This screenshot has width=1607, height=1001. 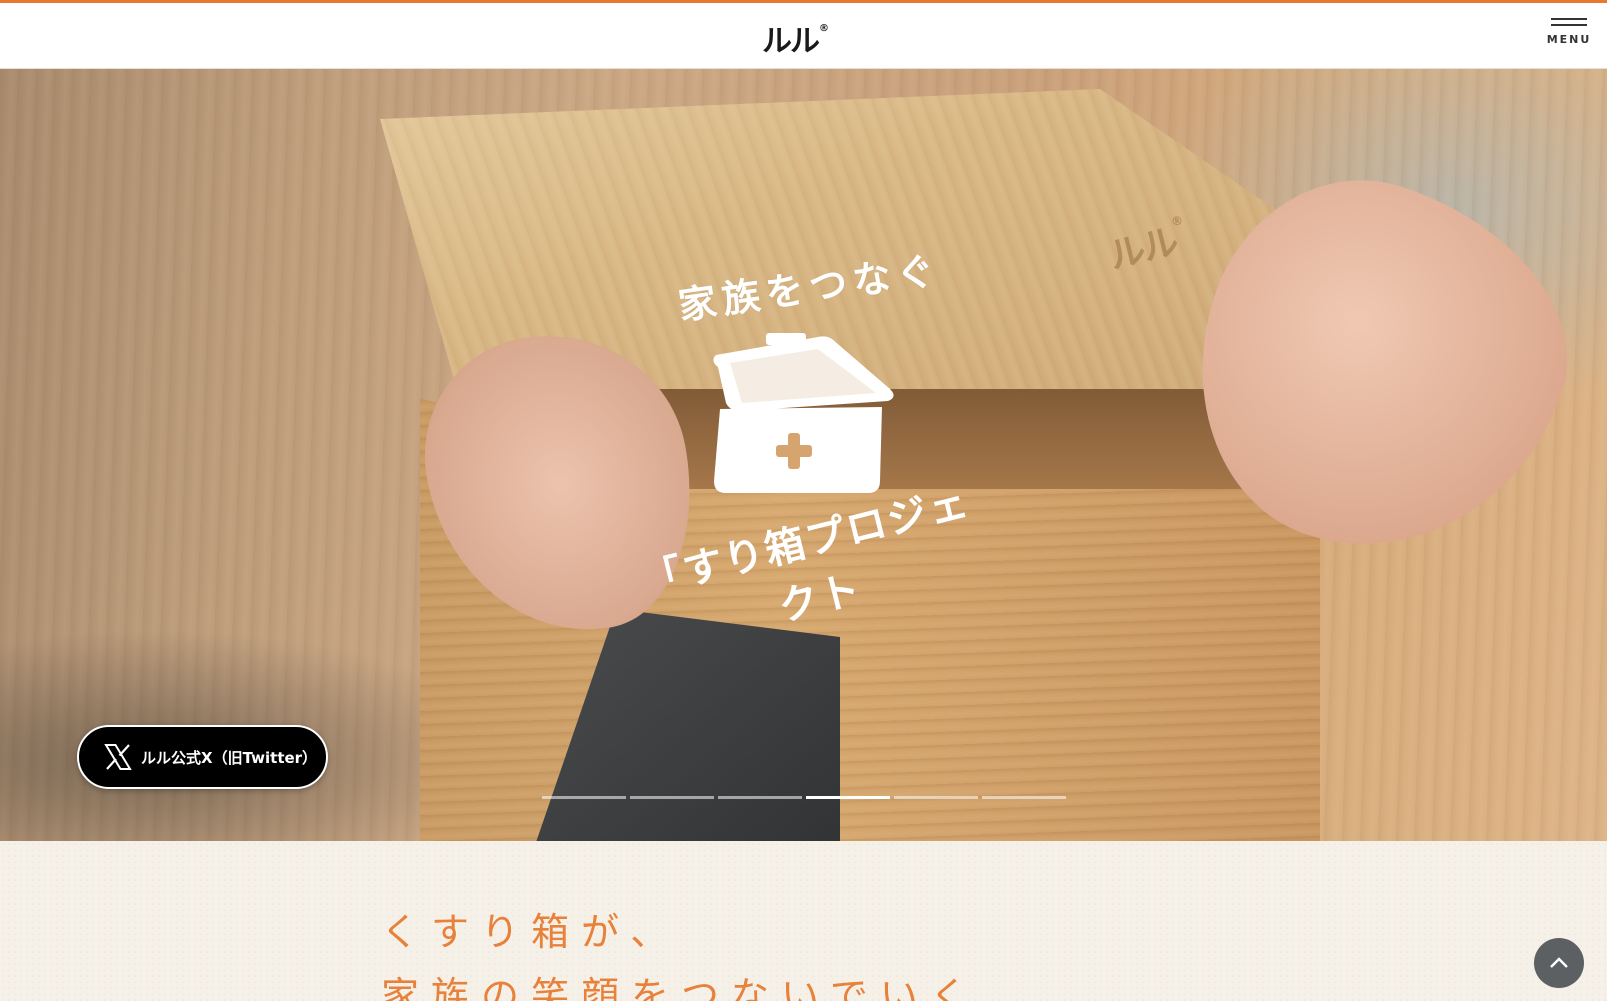 What do you see at coordinates (531, 932) in the screenshot?
I see `intro-tagline-line-1: くすり箱が、` at bounding box center [531, 932].